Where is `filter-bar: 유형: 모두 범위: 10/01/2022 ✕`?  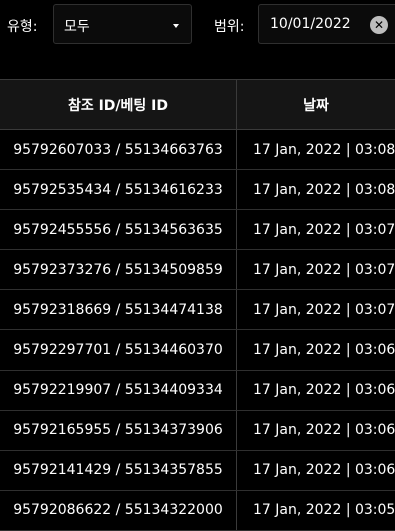 filter-bar: 유형: 모두 범위: 10/01/2022 ✕ is located at coordinates (197, 24).